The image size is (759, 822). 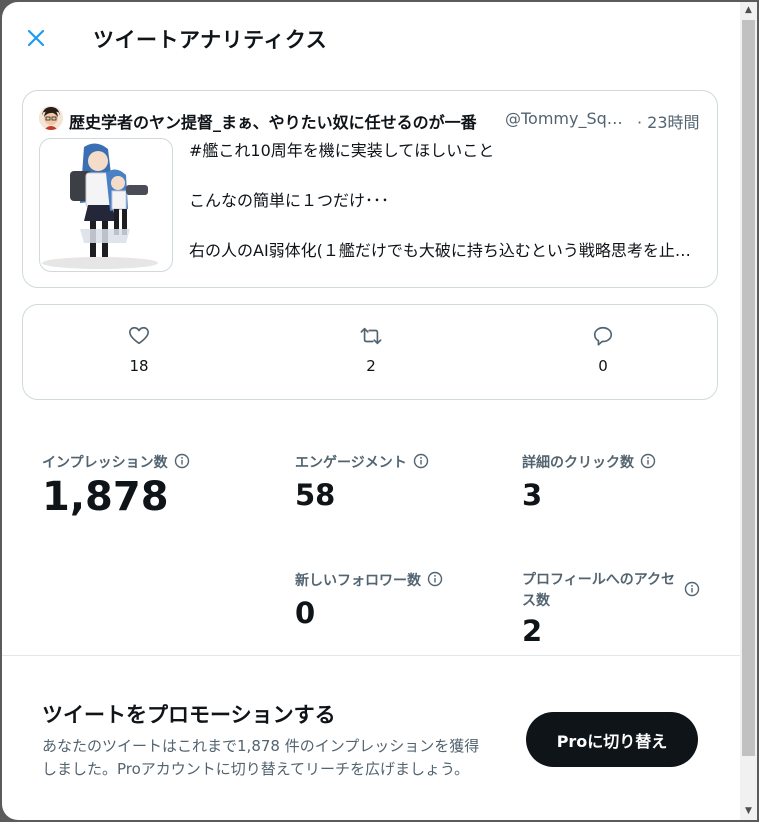 What do you see at coordinates (603, 336) in the screenshot?
I see `reply-icon` at bounding box center [603, 336].